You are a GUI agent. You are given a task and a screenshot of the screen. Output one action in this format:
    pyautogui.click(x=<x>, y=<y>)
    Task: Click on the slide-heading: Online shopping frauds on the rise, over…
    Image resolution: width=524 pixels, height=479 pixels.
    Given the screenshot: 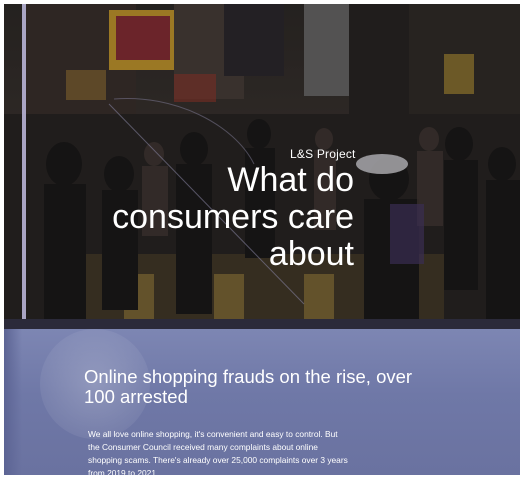 What is the action you would take?
    pyautogui.click(x=274, y=386)
    